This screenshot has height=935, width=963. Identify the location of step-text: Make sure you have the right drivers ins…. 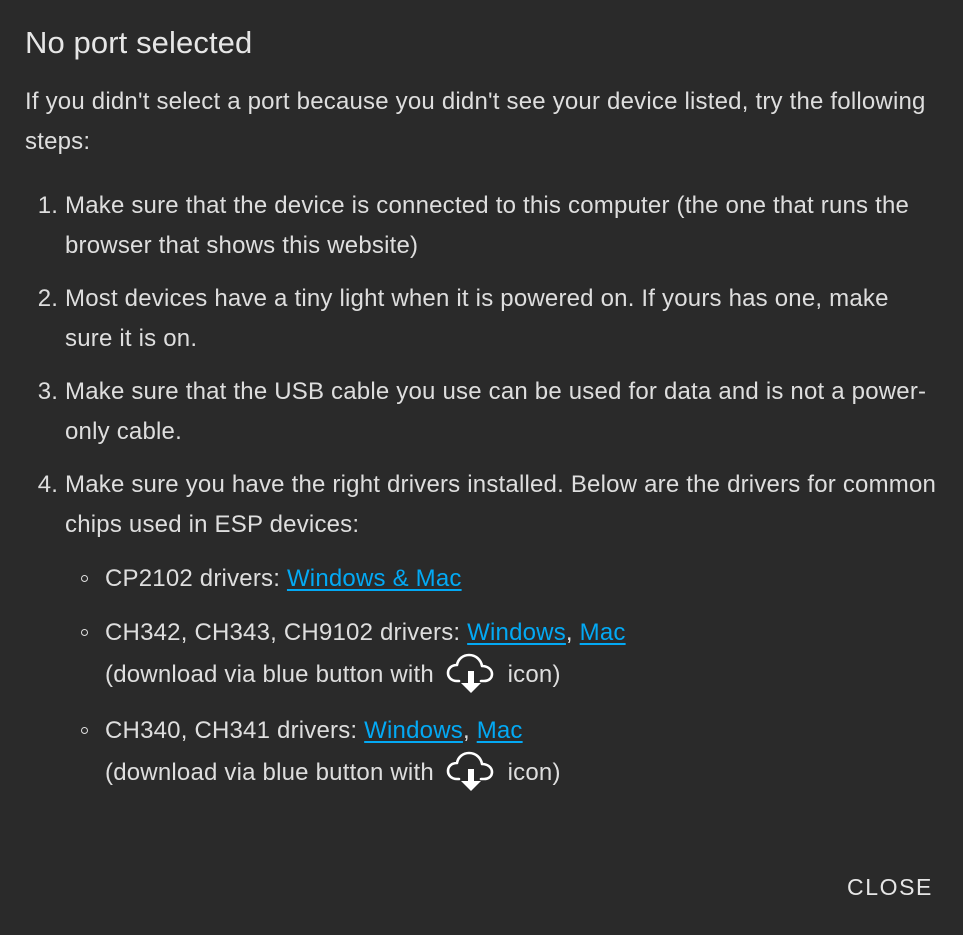
(501, 504).